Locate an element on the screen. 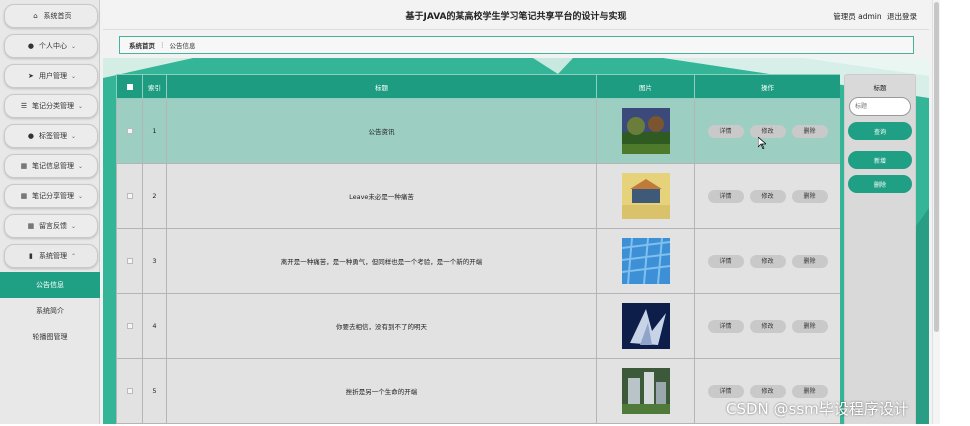 The height and width of the screenshot is (426, 970). table-row: 3 离开是一种痛苦，是一种勇气，但同样也是一个考验，是一个新的开端 详情 修改 删除 is located at coordinates (478, 261).